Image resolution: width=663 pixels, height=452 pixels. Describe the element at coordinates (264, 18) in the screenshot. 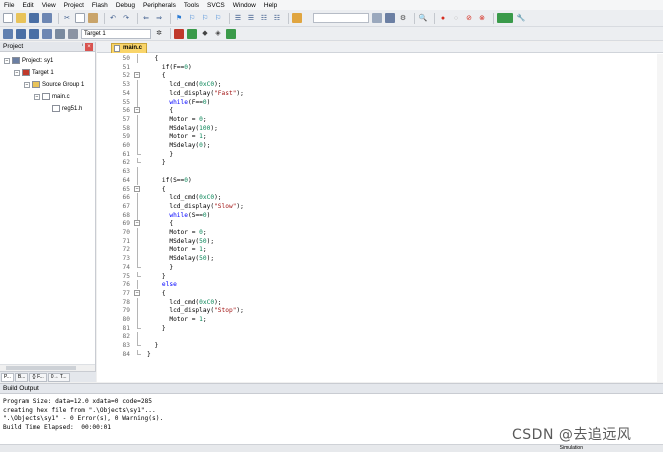

I see `comment-icon: ☷` at that location.